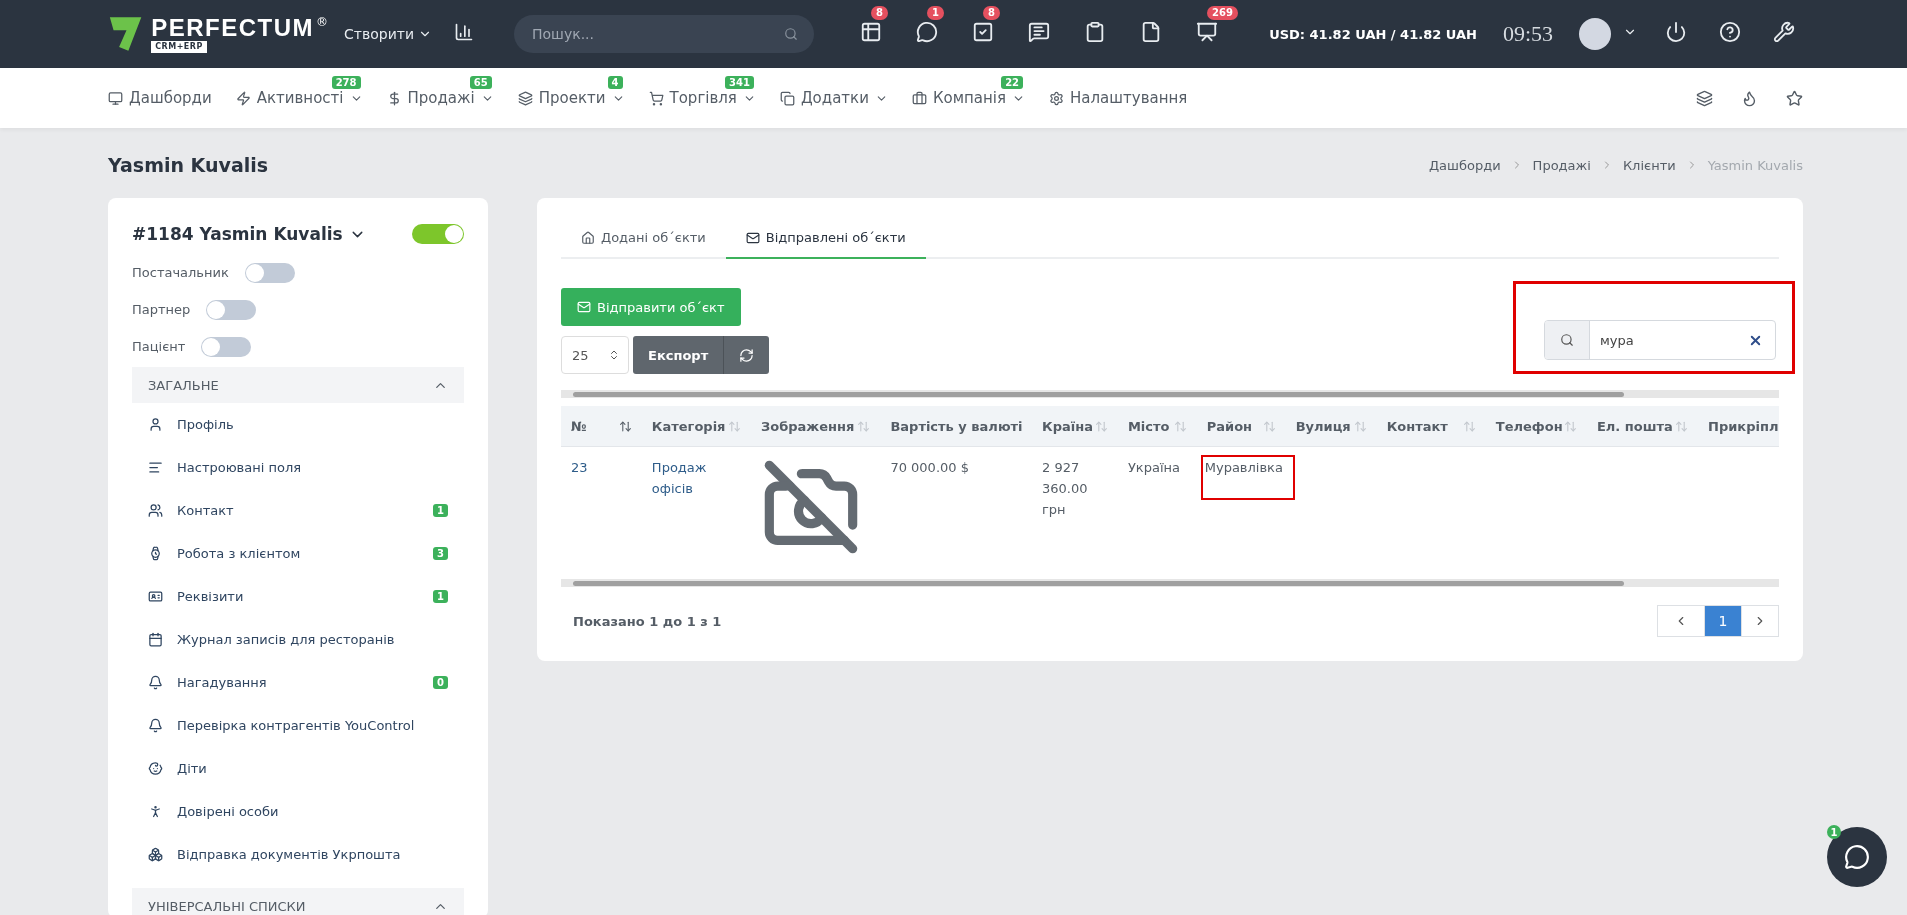 The image size is (1907, 915). I want to click on copy-icon, so click(787, 98).